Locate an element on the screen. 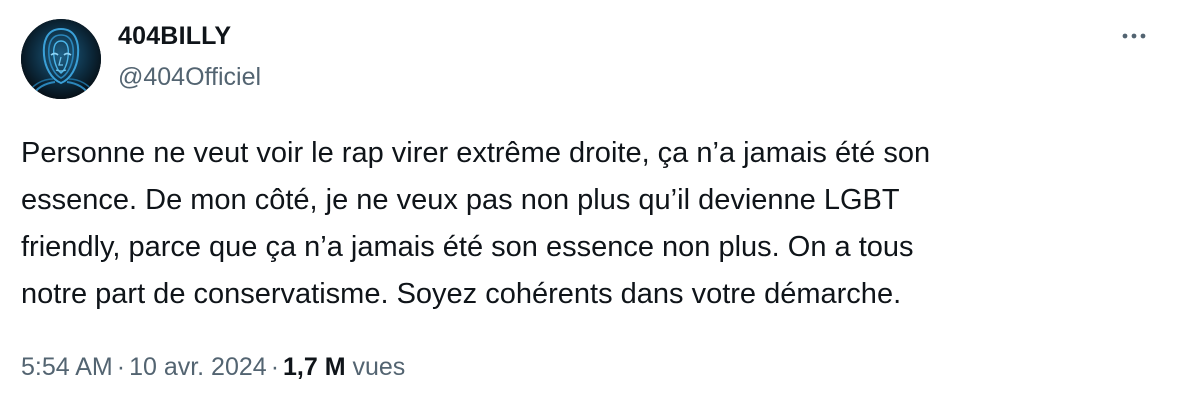 The height and width of the screenshot is (405, 1179). avatar-face-portrait-icon is located at coordinates (61, 59).